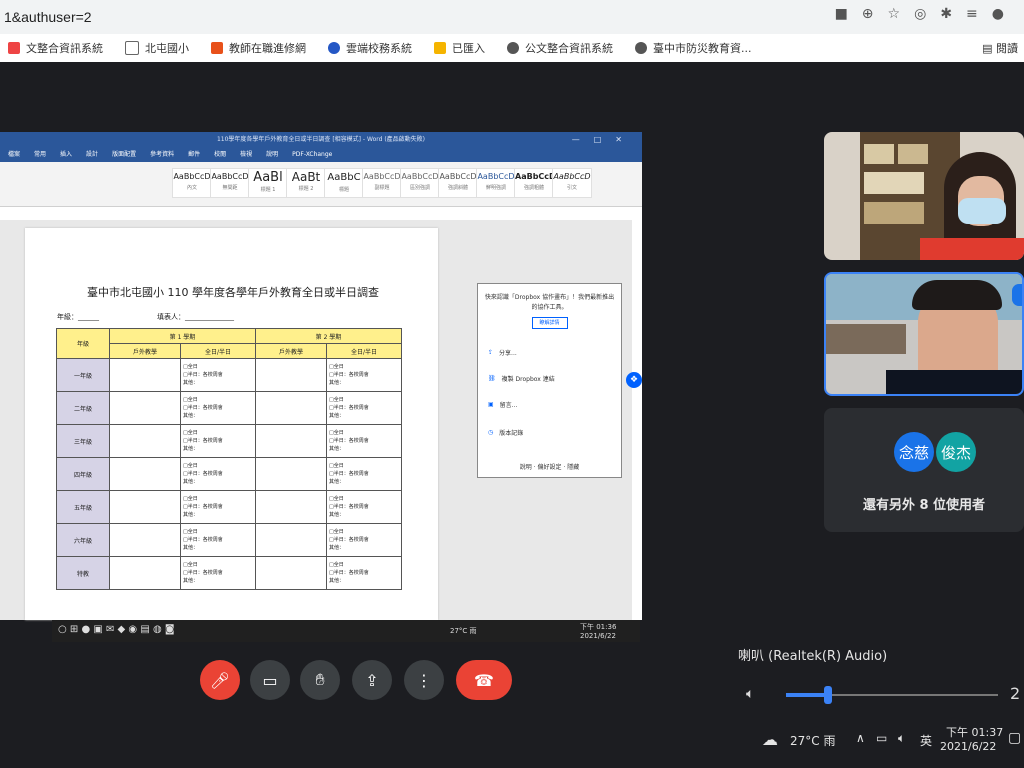  What do you see at coordinates (229, 540) in the screenshot?
I see `table-row: 六年級 □全日 □半日：各校周會 其他： □全日 □半日：各校周會 其他：` at bounding box center [229, 540].